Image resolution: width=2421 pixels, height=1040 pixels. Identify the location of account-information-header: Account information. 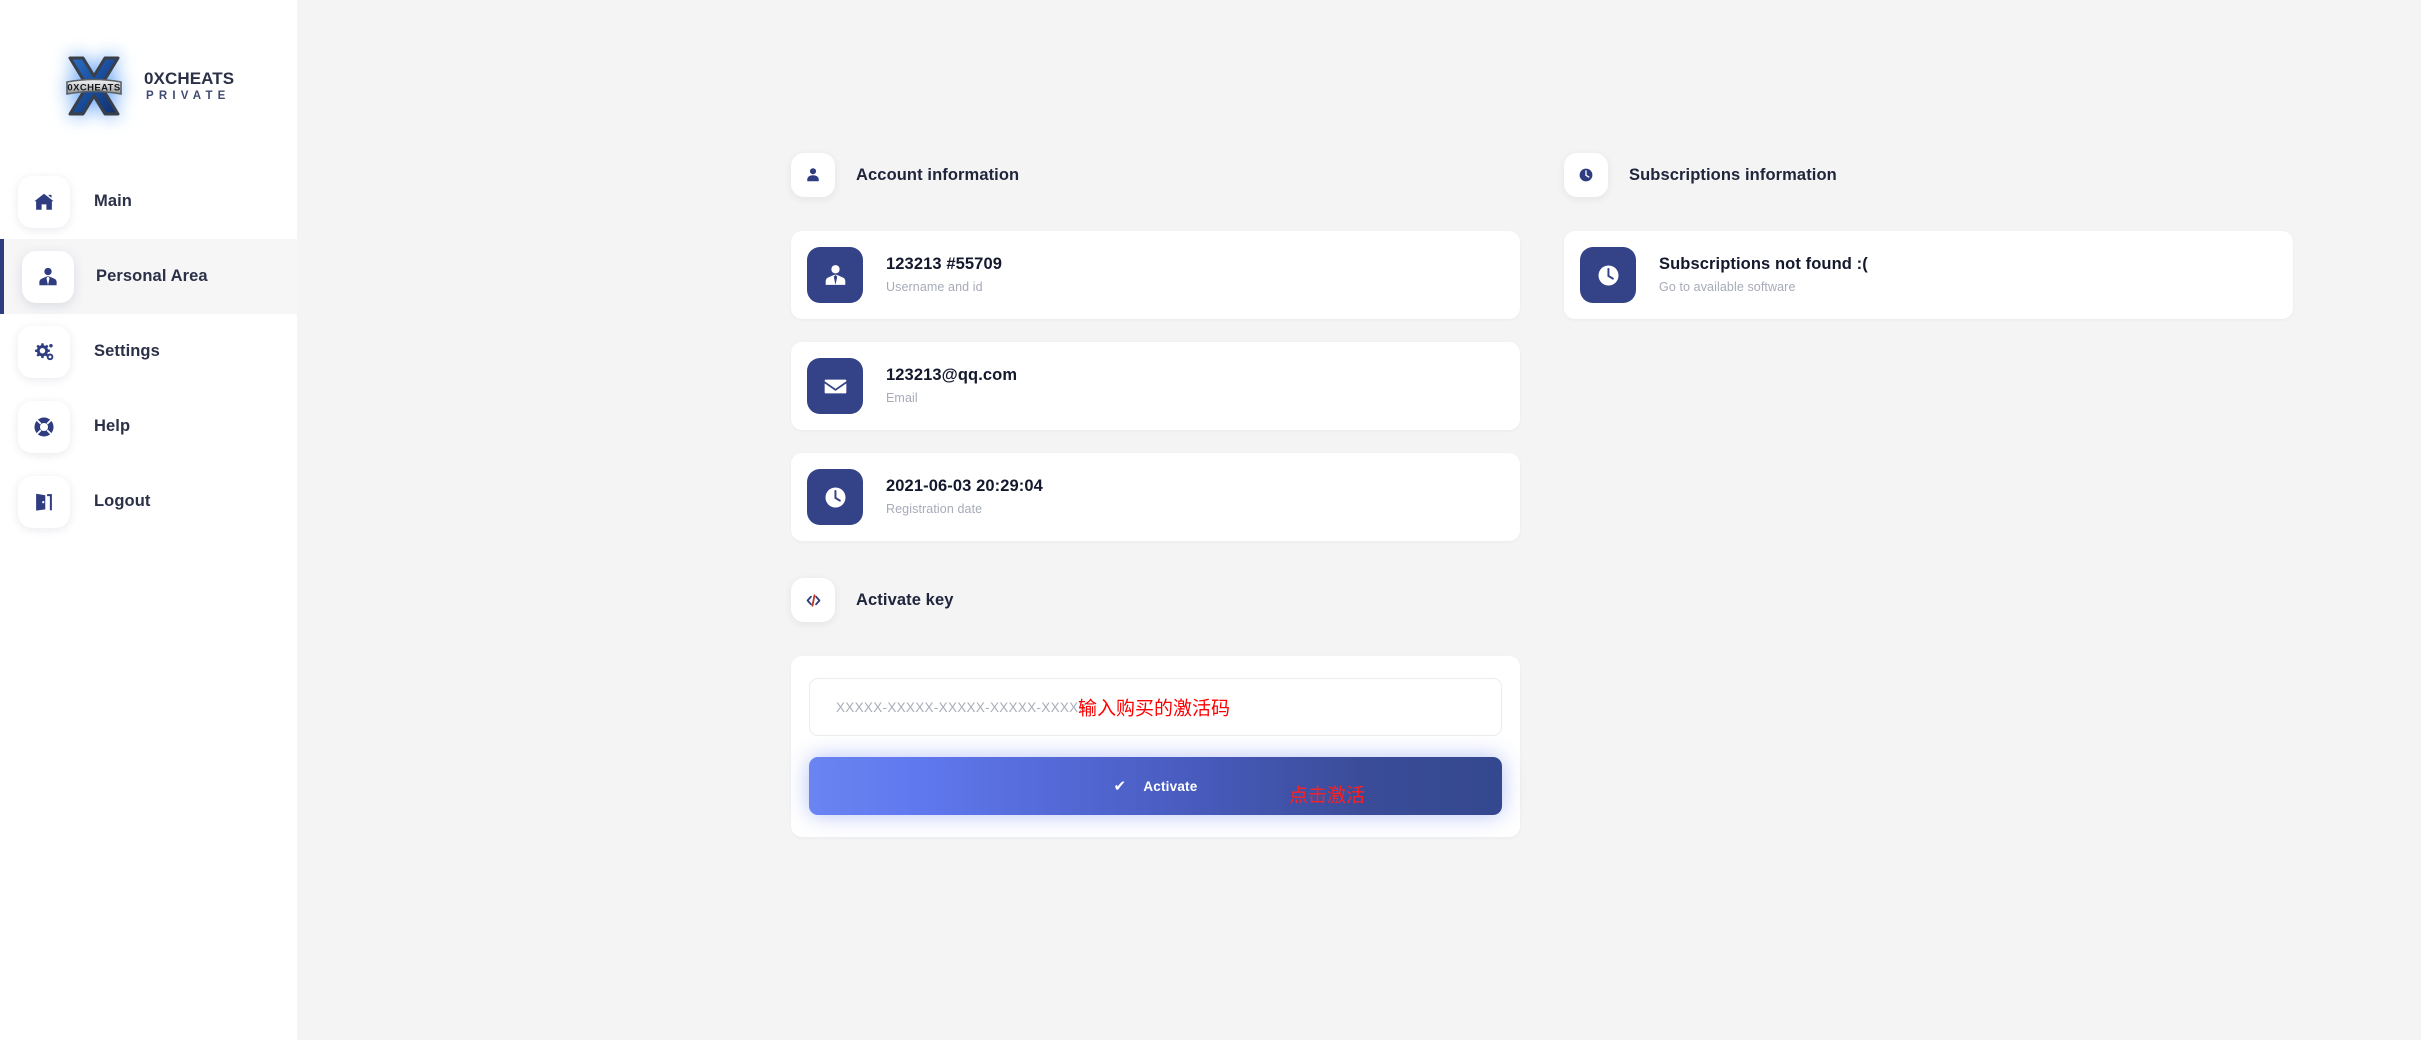
(1155, 175).